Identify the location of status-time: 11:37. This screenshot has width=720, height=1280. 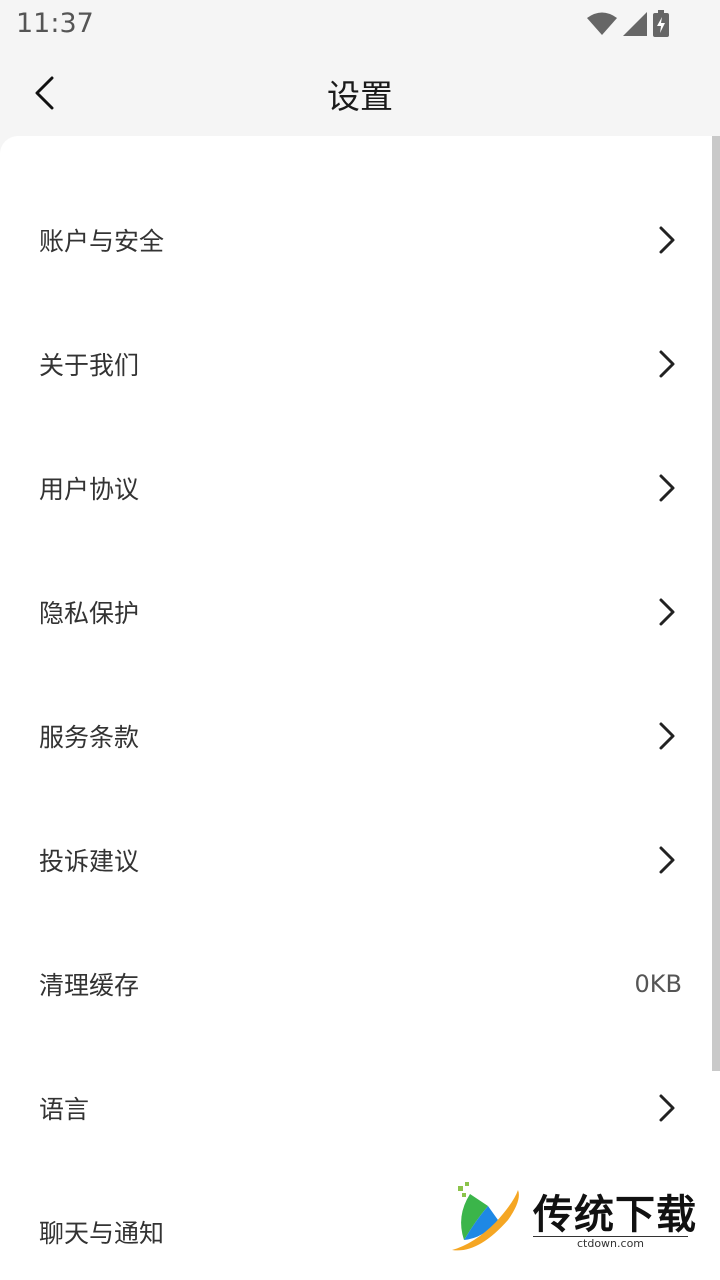
(55, 23).